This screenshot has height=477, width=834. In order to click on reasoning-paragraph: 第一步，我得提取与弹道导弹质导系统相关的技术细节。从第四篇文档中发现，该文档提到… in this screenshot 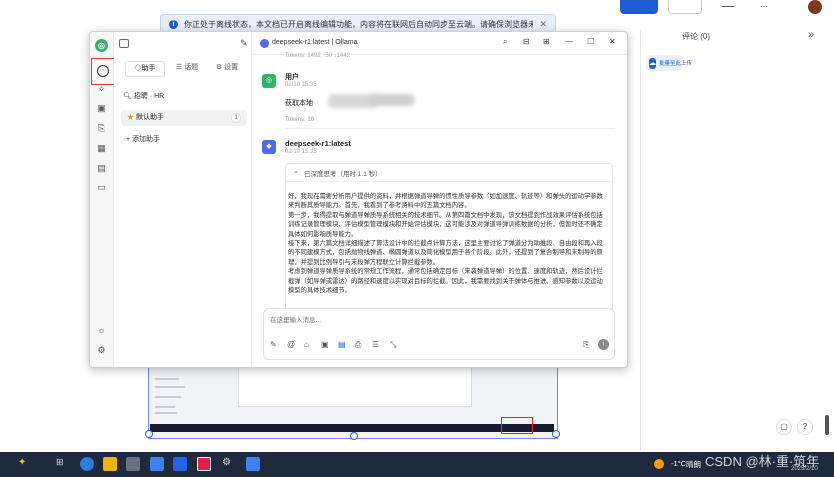, I will do `click(445, 224)`.